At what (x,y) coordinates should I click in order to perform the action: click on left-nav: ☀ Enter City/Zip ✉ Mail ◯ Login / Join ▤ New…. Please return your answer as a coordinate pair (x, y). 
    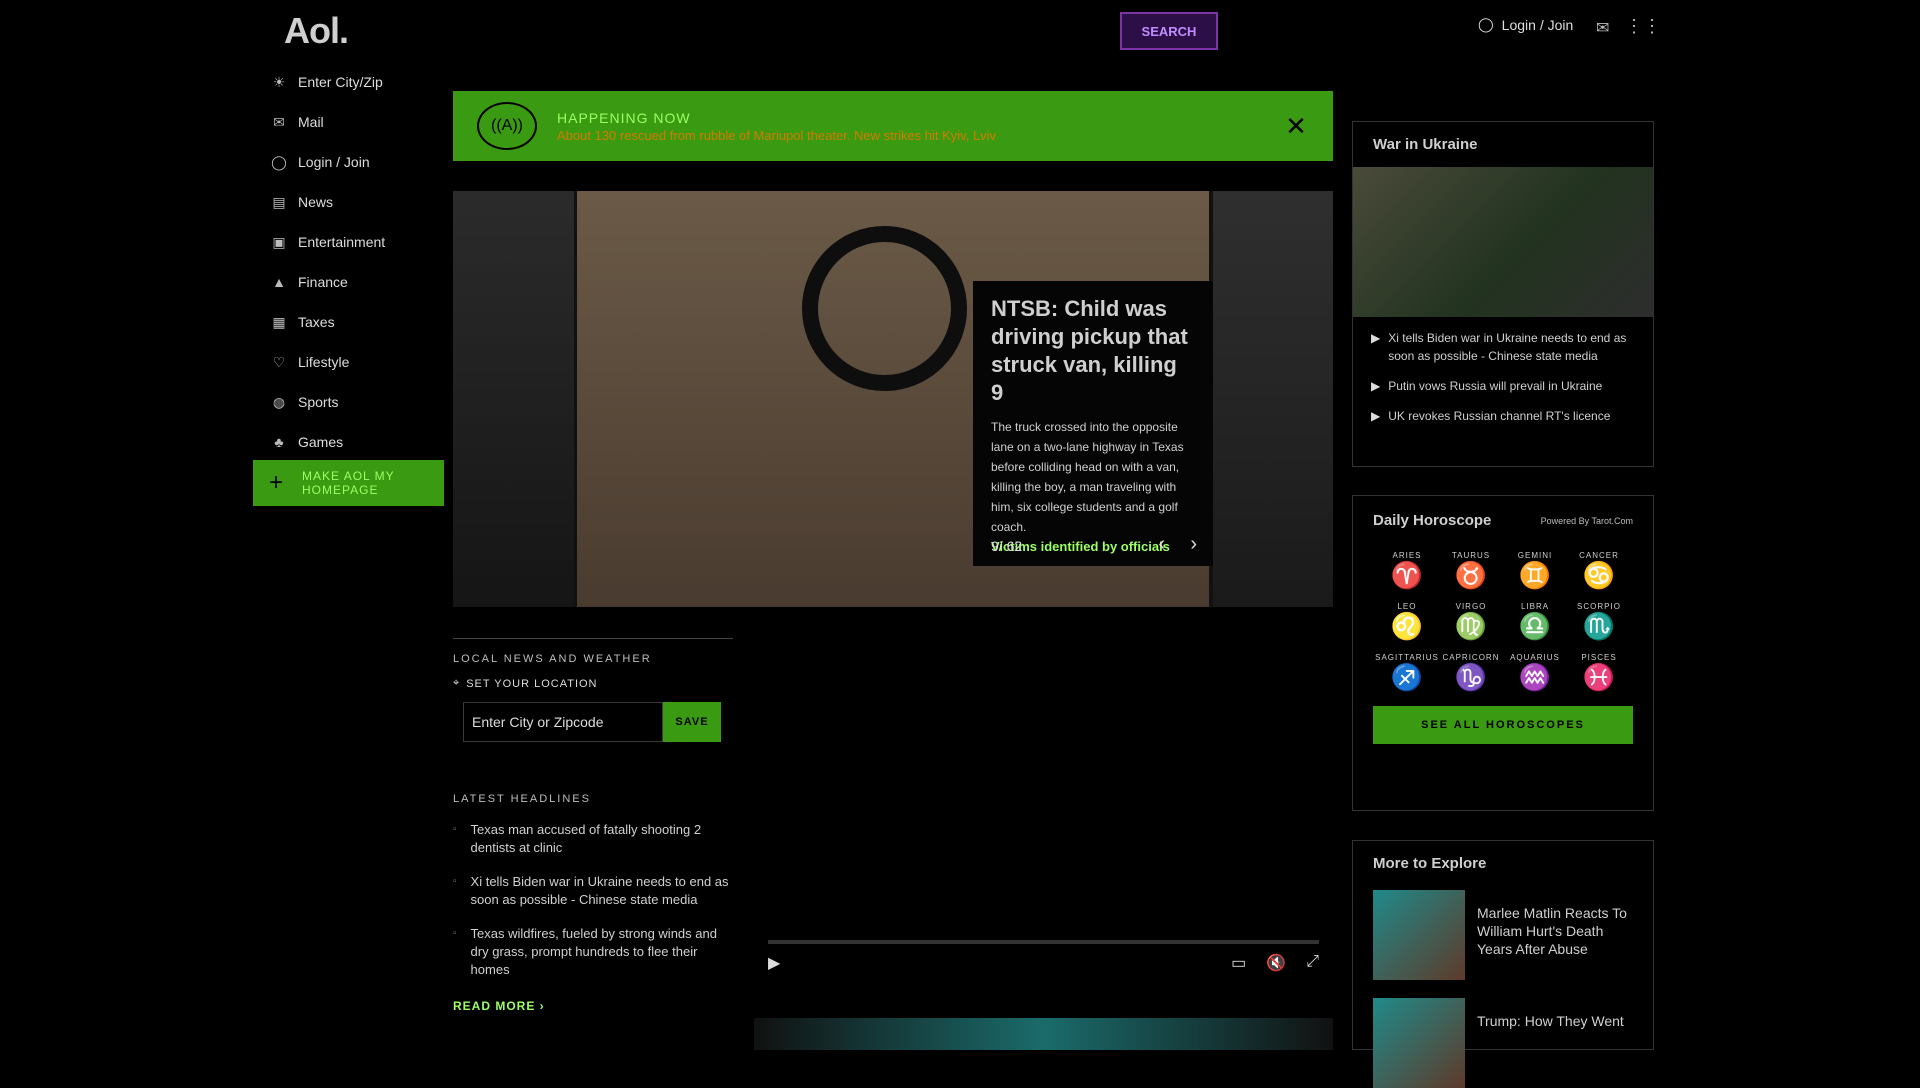
    Looking at the image, I should click on (360, 262).